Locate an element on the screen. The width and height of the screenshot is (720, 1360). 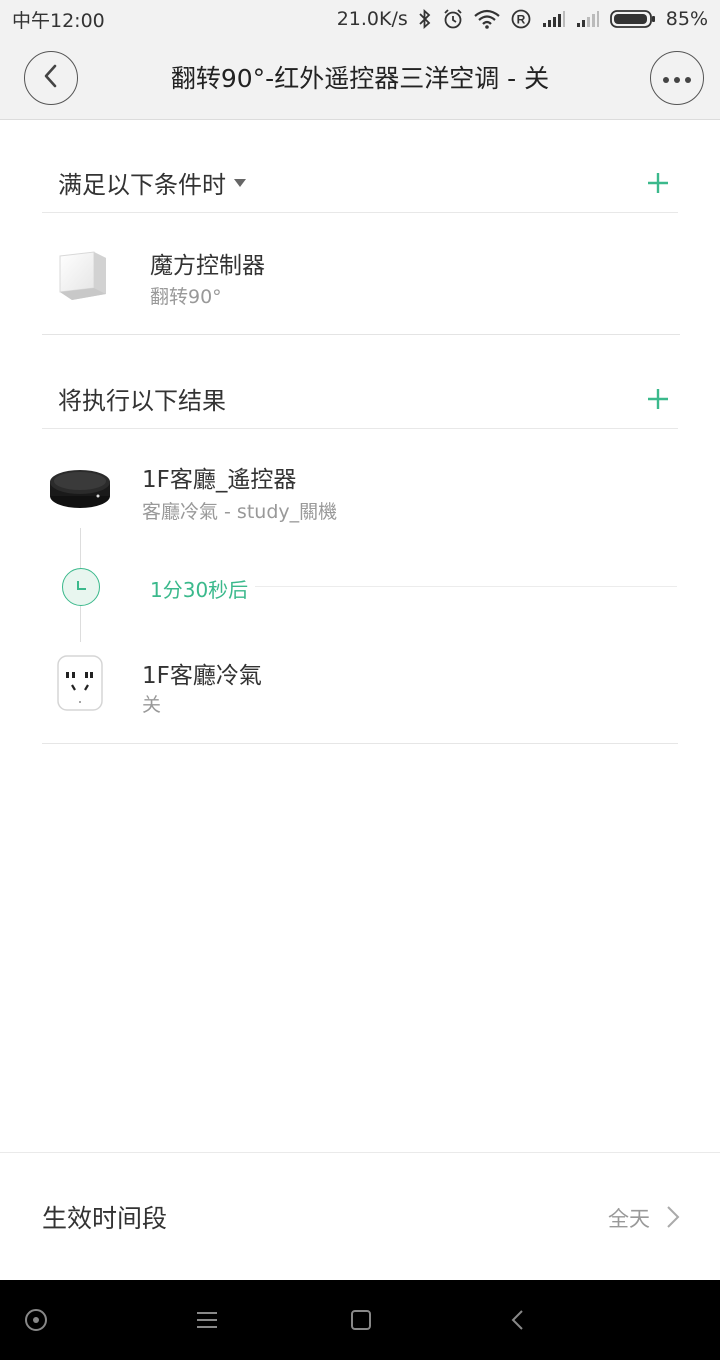
navigation-bar is located at coordinates (360, 1320).